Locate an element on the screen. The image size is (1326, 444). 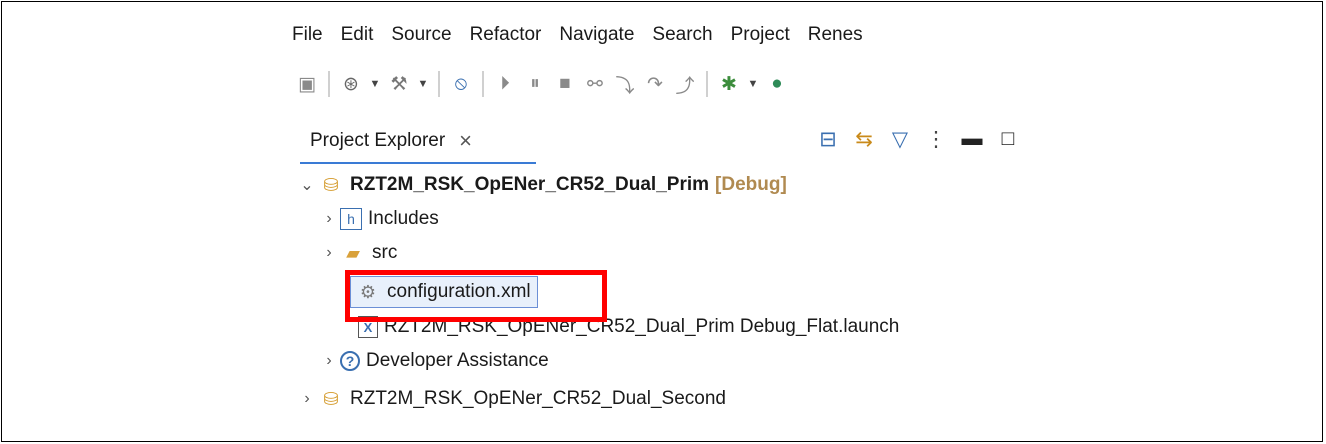
debug-bug-icon: ✱ is located at coordinates (729, 84).